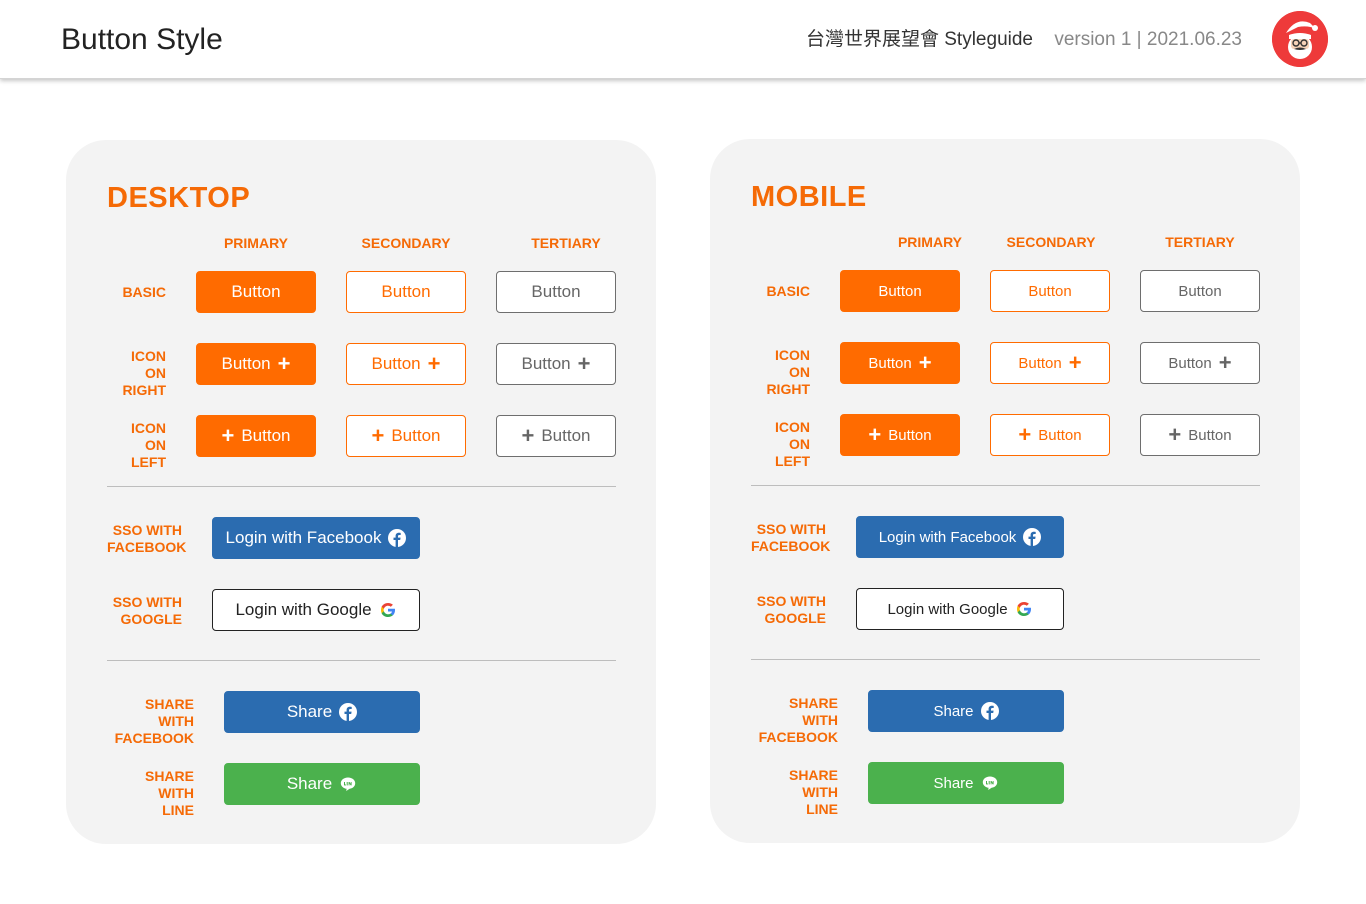  What do you see at coordinates (1148, 39) in the screenshot?
I see `version-label: version 1 | 2021.06.23` at bounding box center [1148, 39].